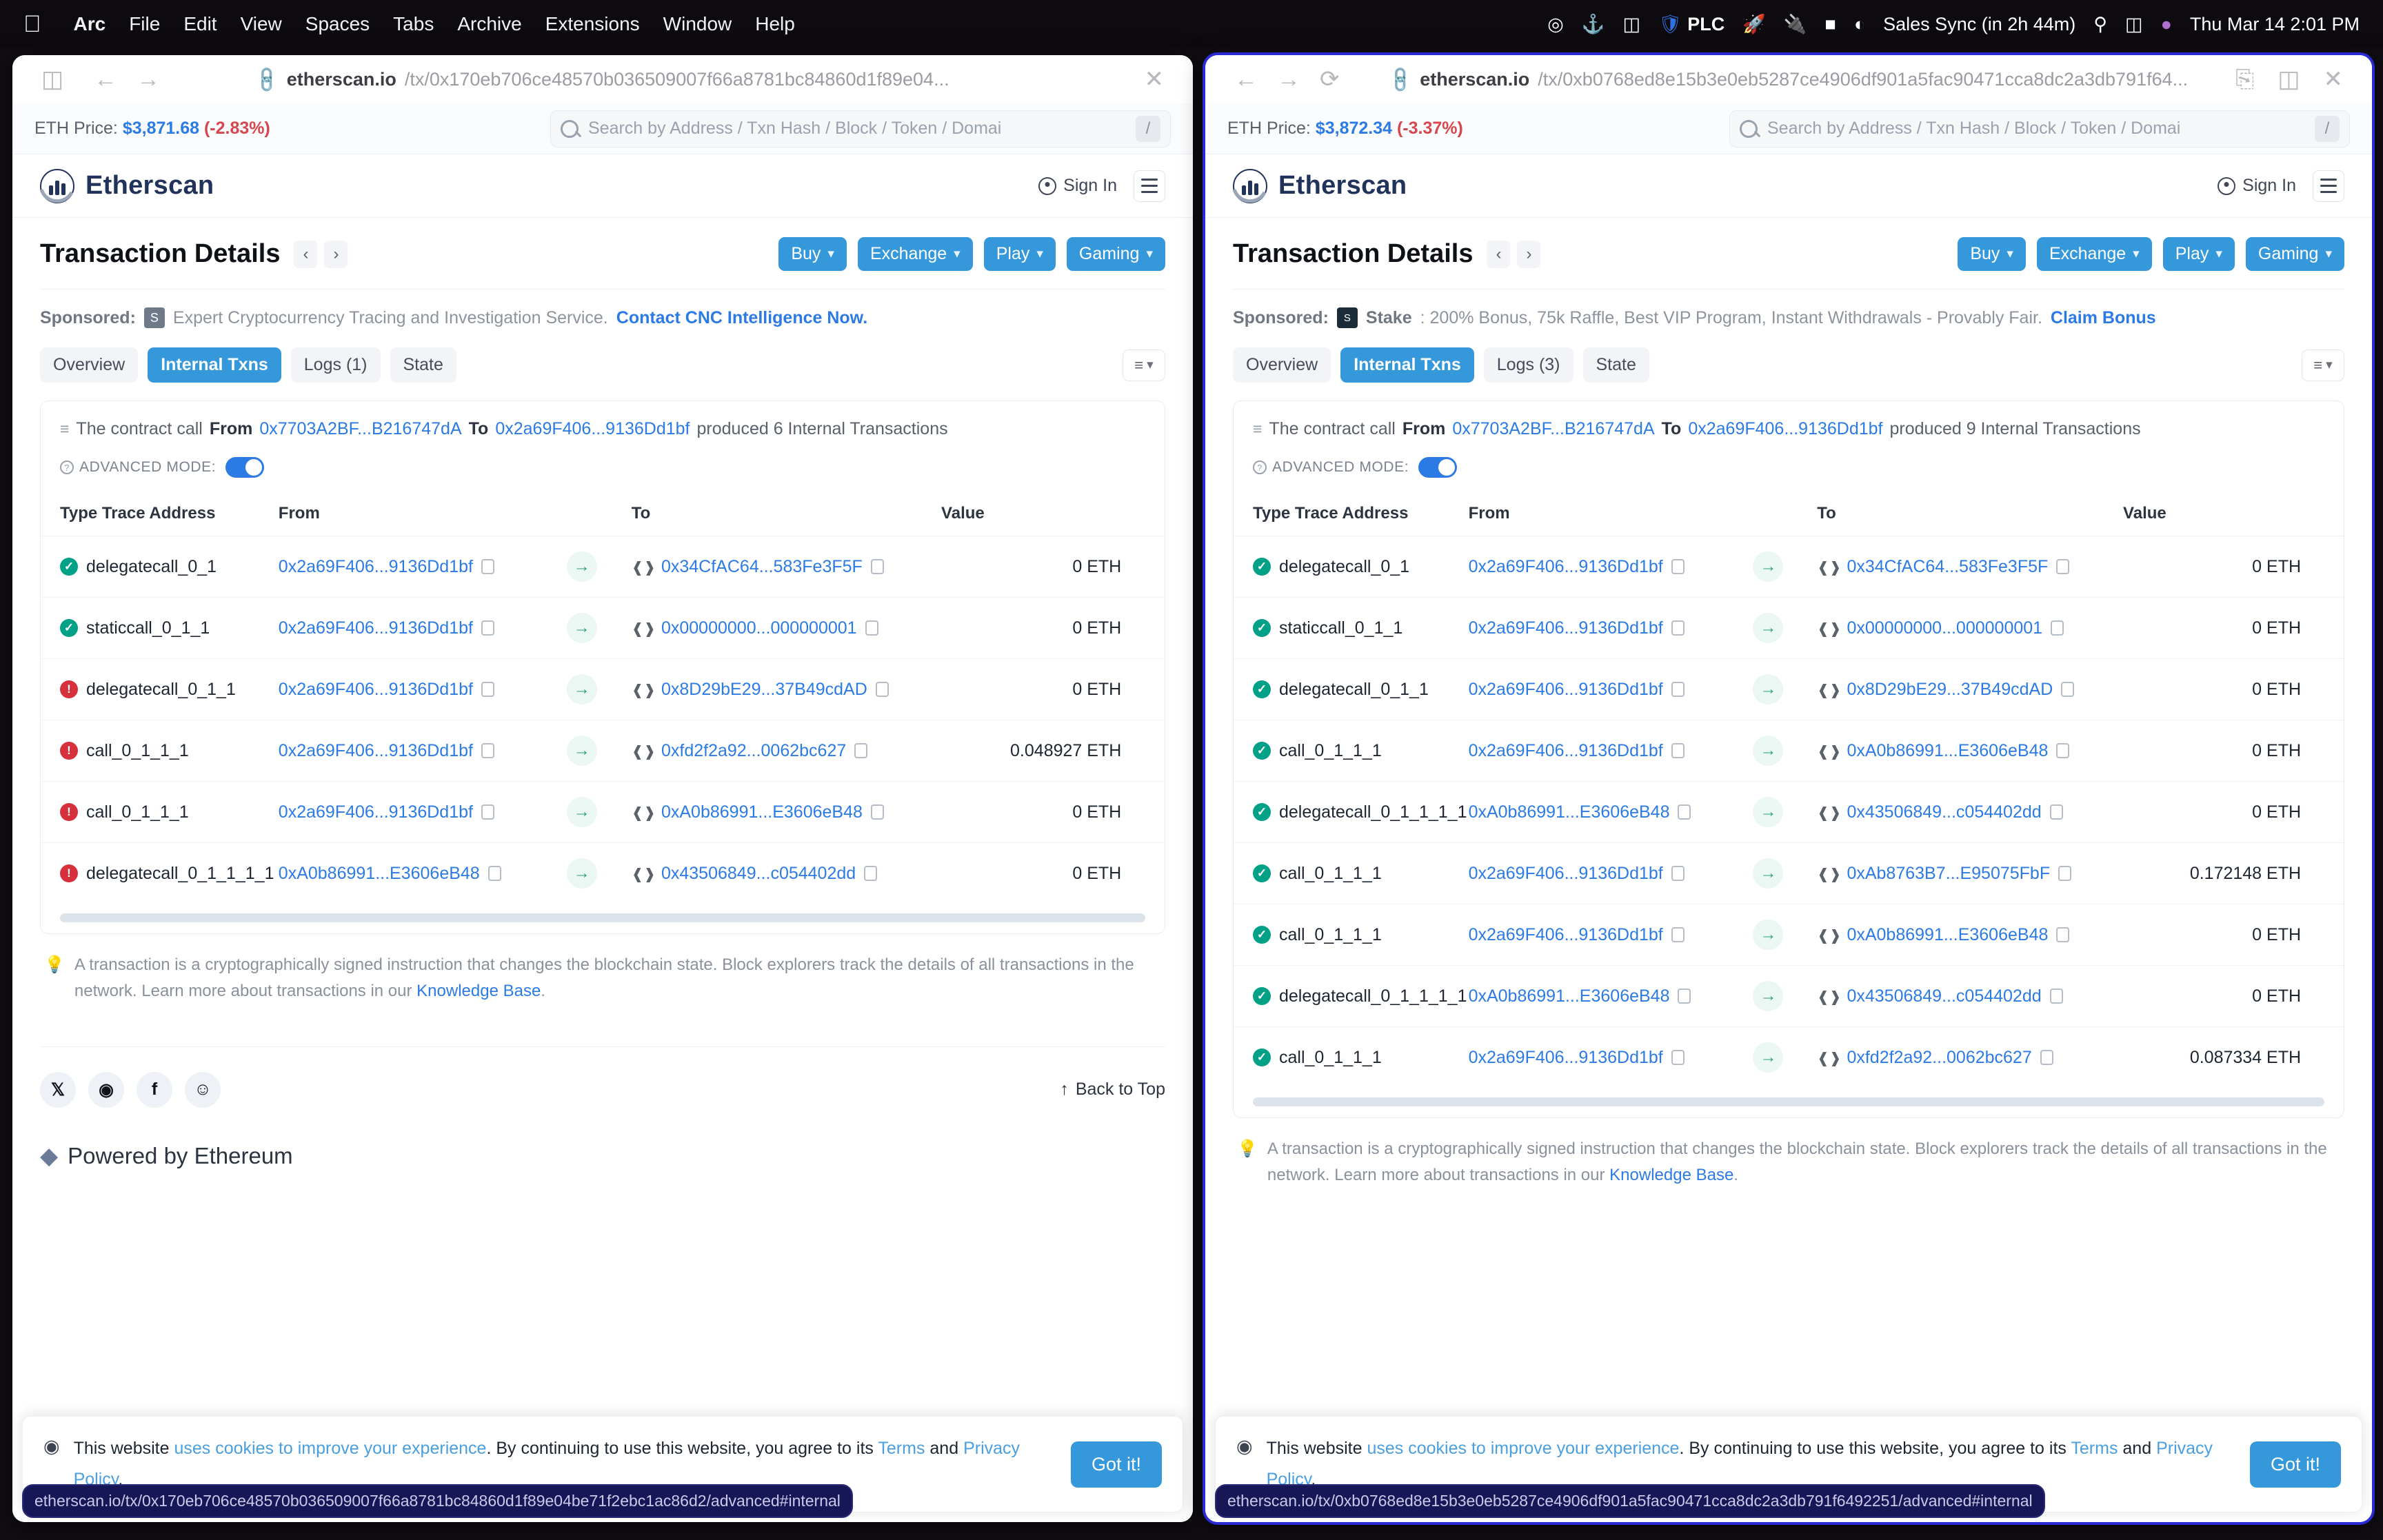 Image resolution: width=2383 pixels, height=1540 pixels. Describe the element at coordinates (2103, 318) in the screenshot. I see `sponsored-link-right: Claim Bonus` at that location.